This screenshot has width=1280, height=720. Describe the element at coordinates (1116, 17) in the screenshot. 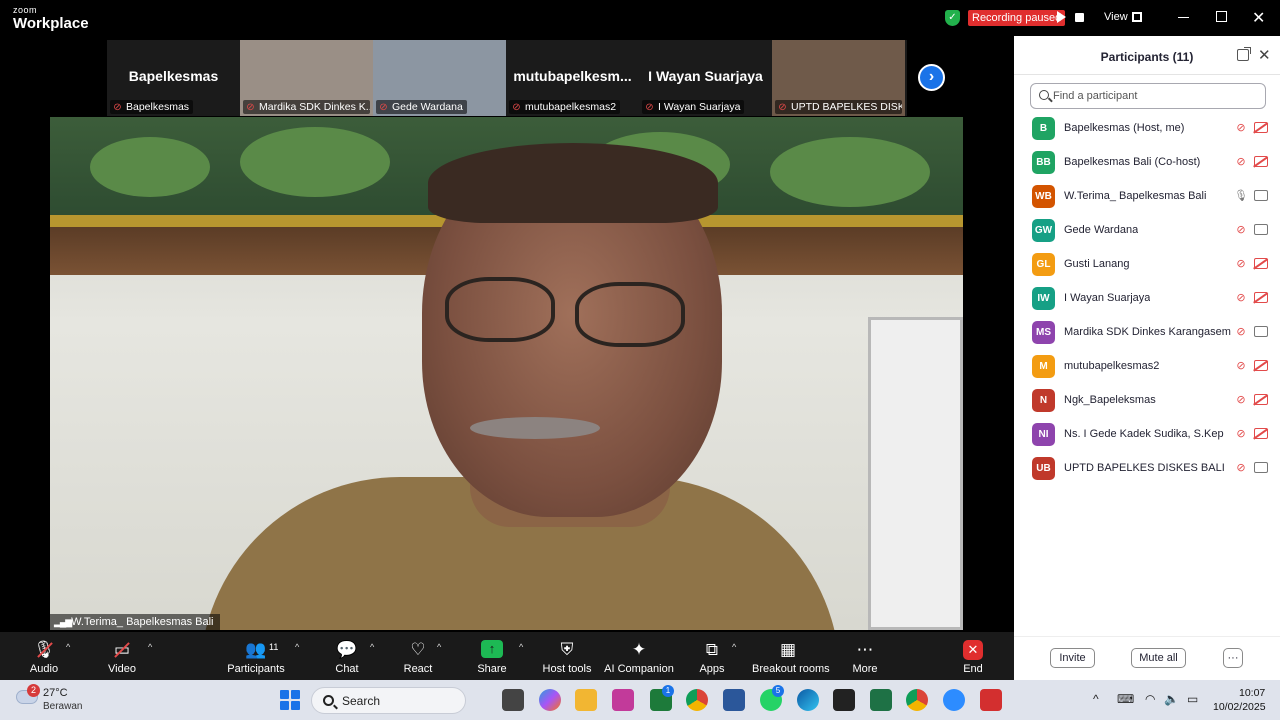

I see `view-button: View` at that location.